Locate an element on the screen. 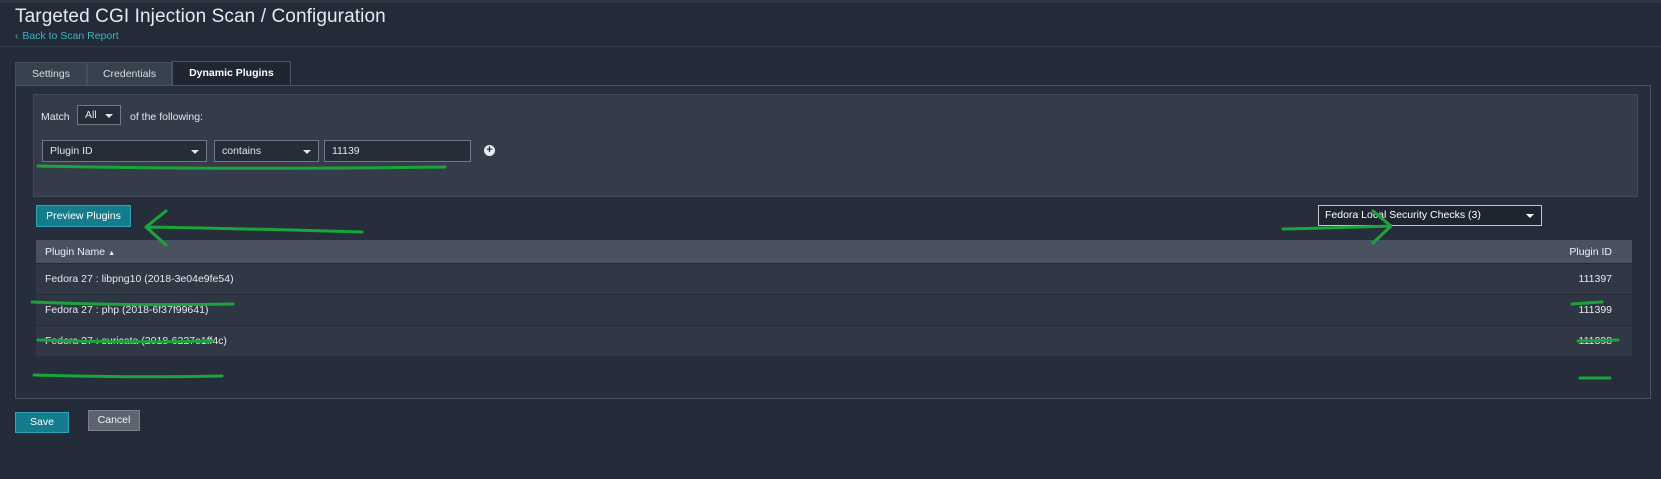 The image size is (1661, 479). header-divider is located at coordinates (830, 46).